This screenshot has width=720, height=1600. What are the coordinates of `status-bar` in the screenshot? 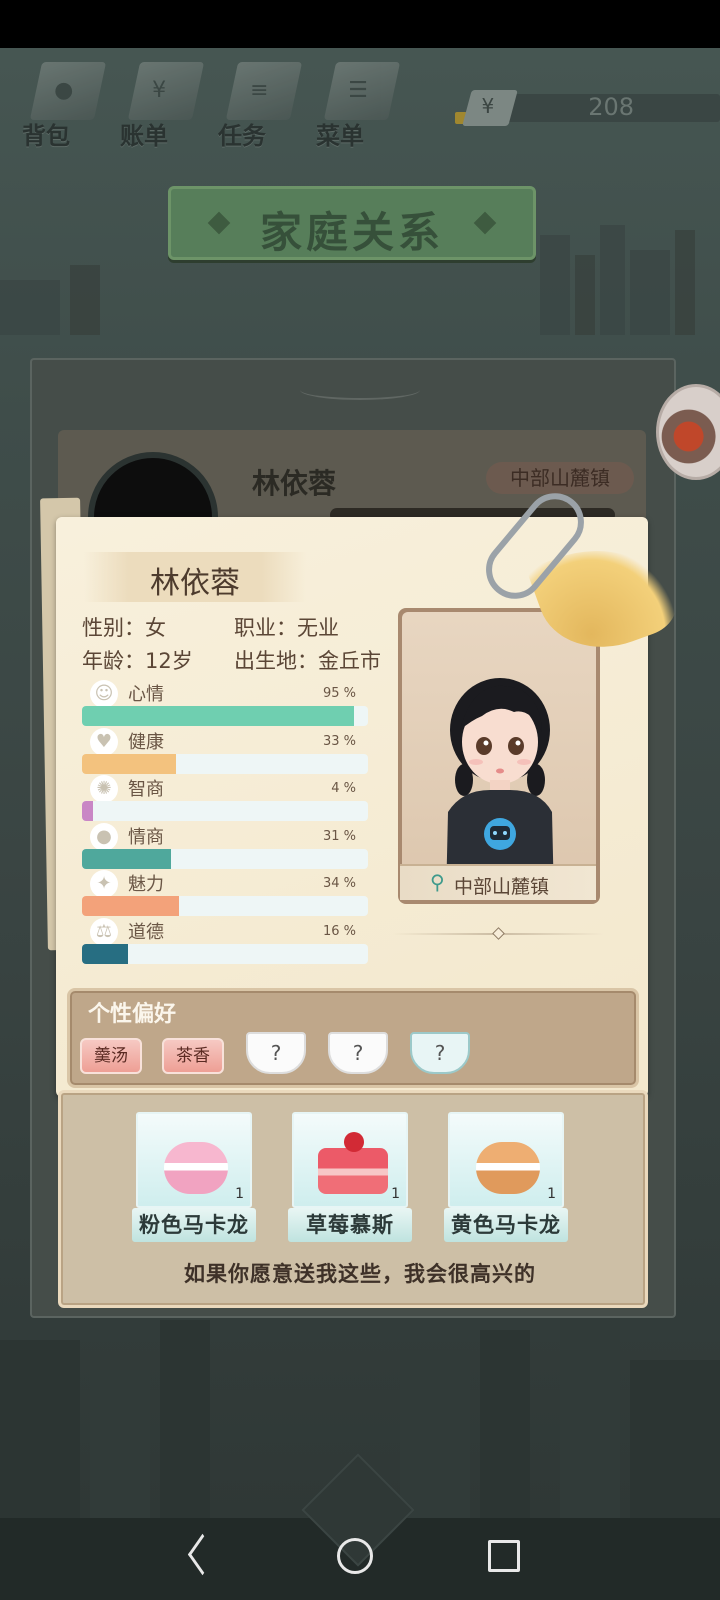 It's located at (360, 24).